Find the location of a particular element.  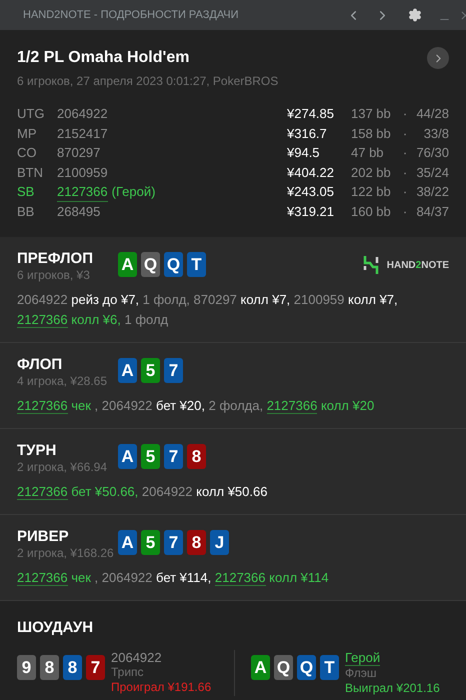

stack-bb: 160 bb is located at coordinates (371, 211).